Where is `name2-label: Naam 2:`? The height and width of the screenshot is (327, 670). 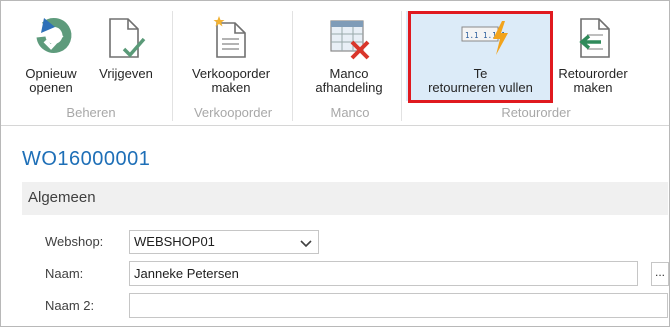
name2-label: Naam 2: is located at coordinates (70, 305).